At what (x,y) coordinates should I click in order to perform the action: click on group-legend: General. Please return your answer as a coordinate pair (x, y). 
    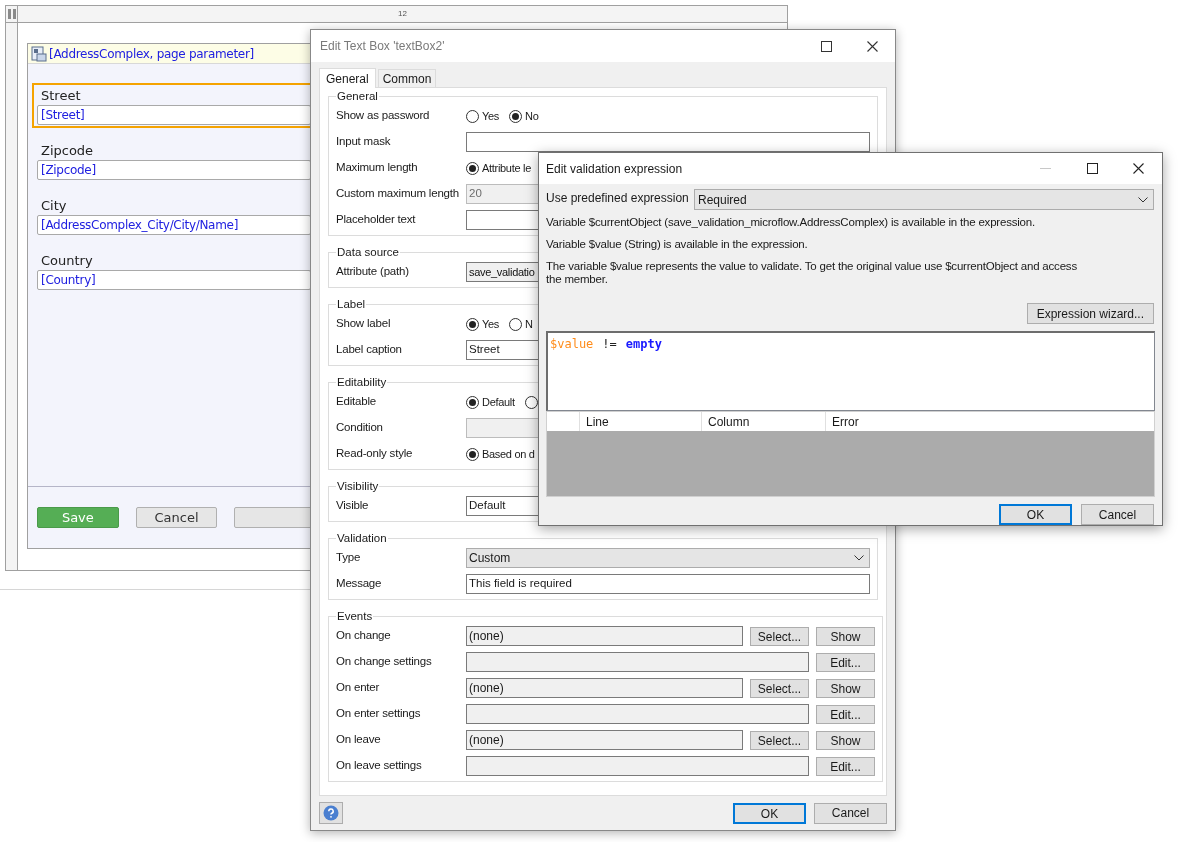
    Looking at the image, I should click on (357, 96).